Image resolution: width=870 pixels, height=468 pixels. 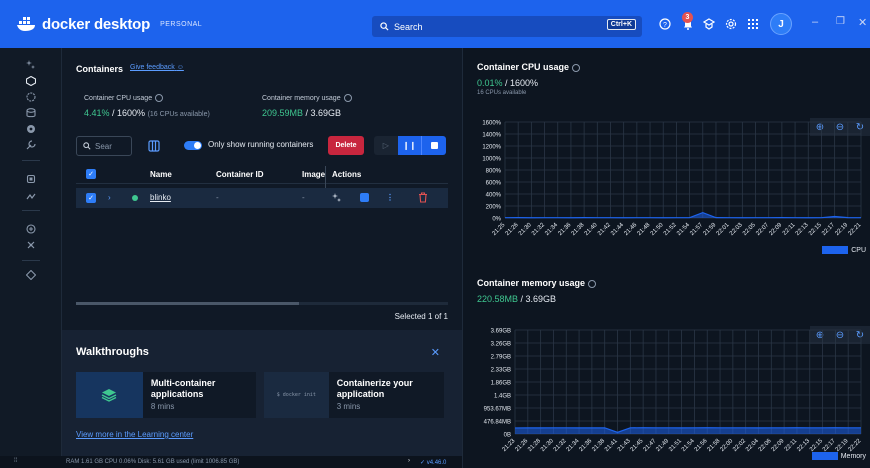 I want to click on y-tick-label: 2.79GB, so click(x=501, y=358).